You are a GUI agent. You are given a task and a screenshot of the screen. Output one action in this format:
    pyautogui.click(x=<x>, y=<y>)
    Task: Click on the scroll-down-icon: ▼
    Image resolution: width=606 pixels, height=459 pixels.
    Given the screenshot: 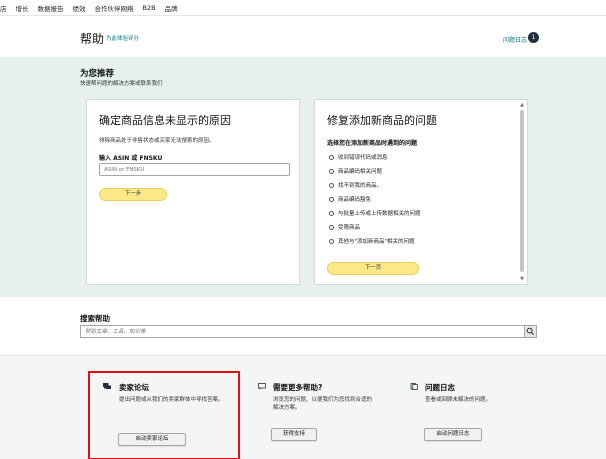 What is the action you would take?
    pyautogui.click(x=522, y=279)
    